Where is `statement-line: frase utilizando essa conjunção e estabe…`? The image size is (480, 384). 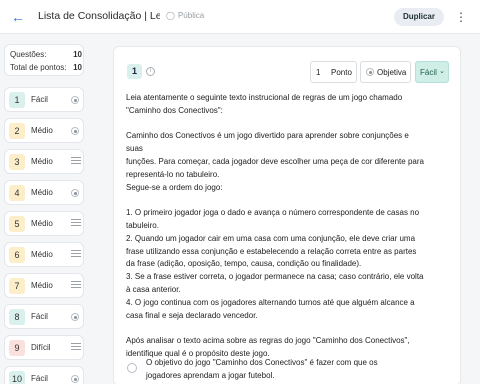 statement-line: frase utilizando essa conjunção e estabe… is located at coordinates (271, 251).